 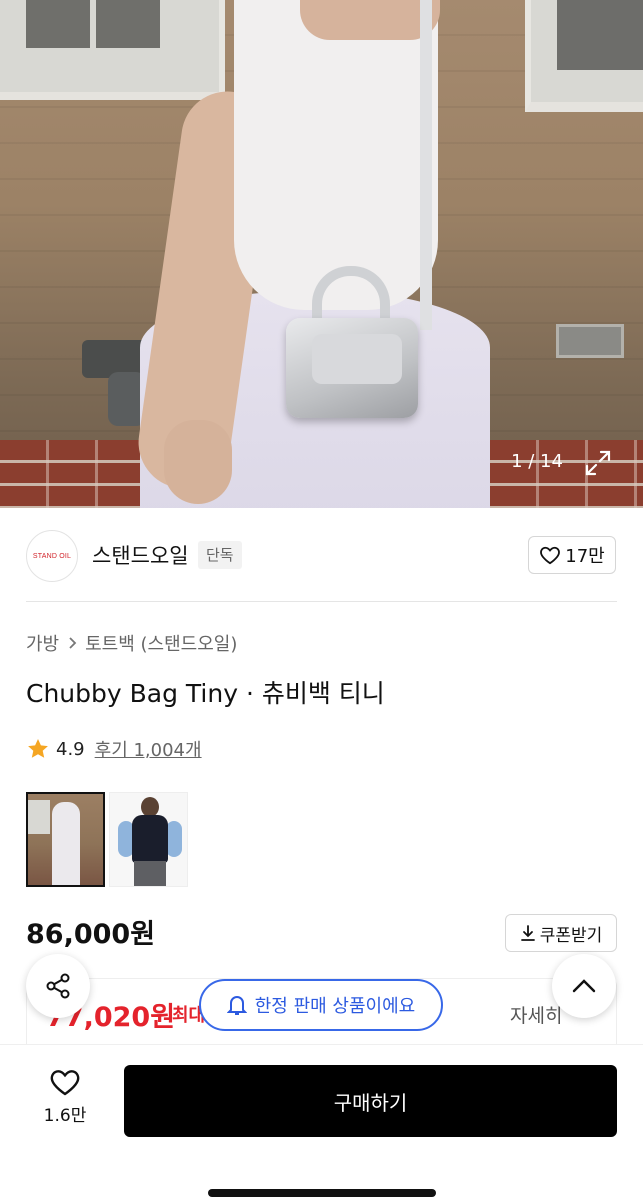 I want to click on wishlist-count: 1.6만, so click(x=65, y=1116).